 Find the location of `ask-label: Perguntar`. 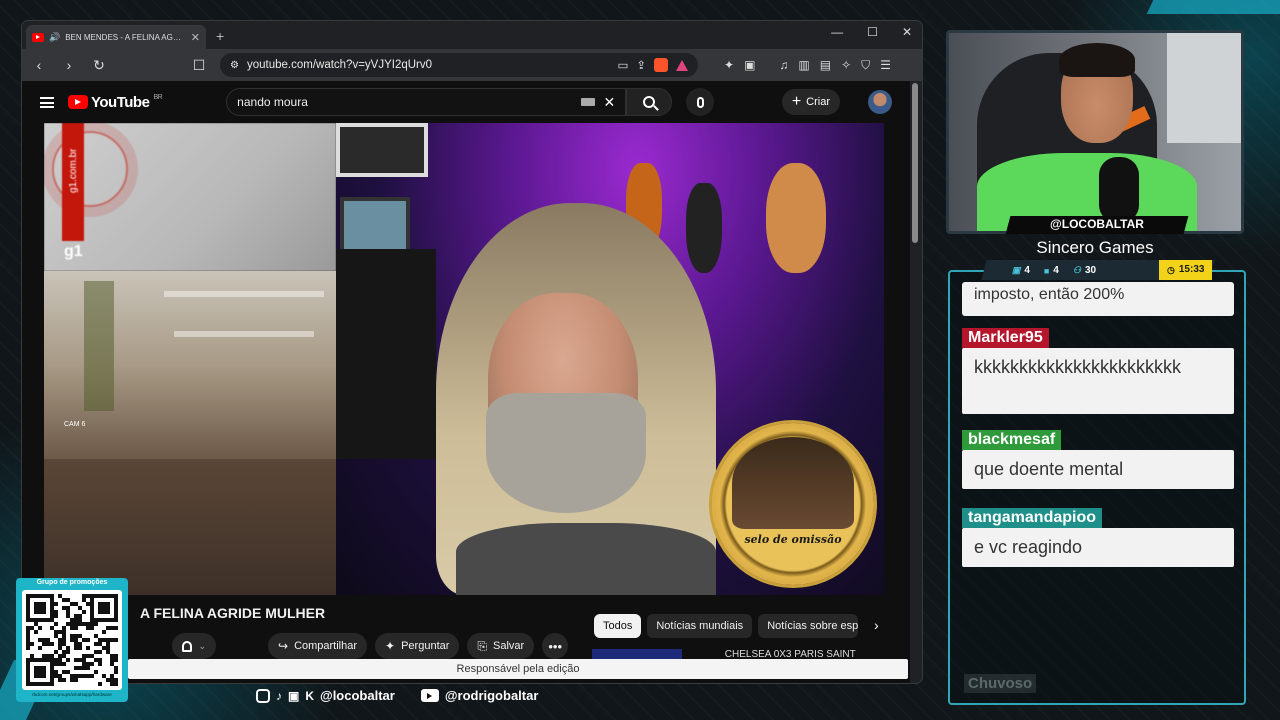

ask-label: Perguntar is located at coordinates (425, 646).